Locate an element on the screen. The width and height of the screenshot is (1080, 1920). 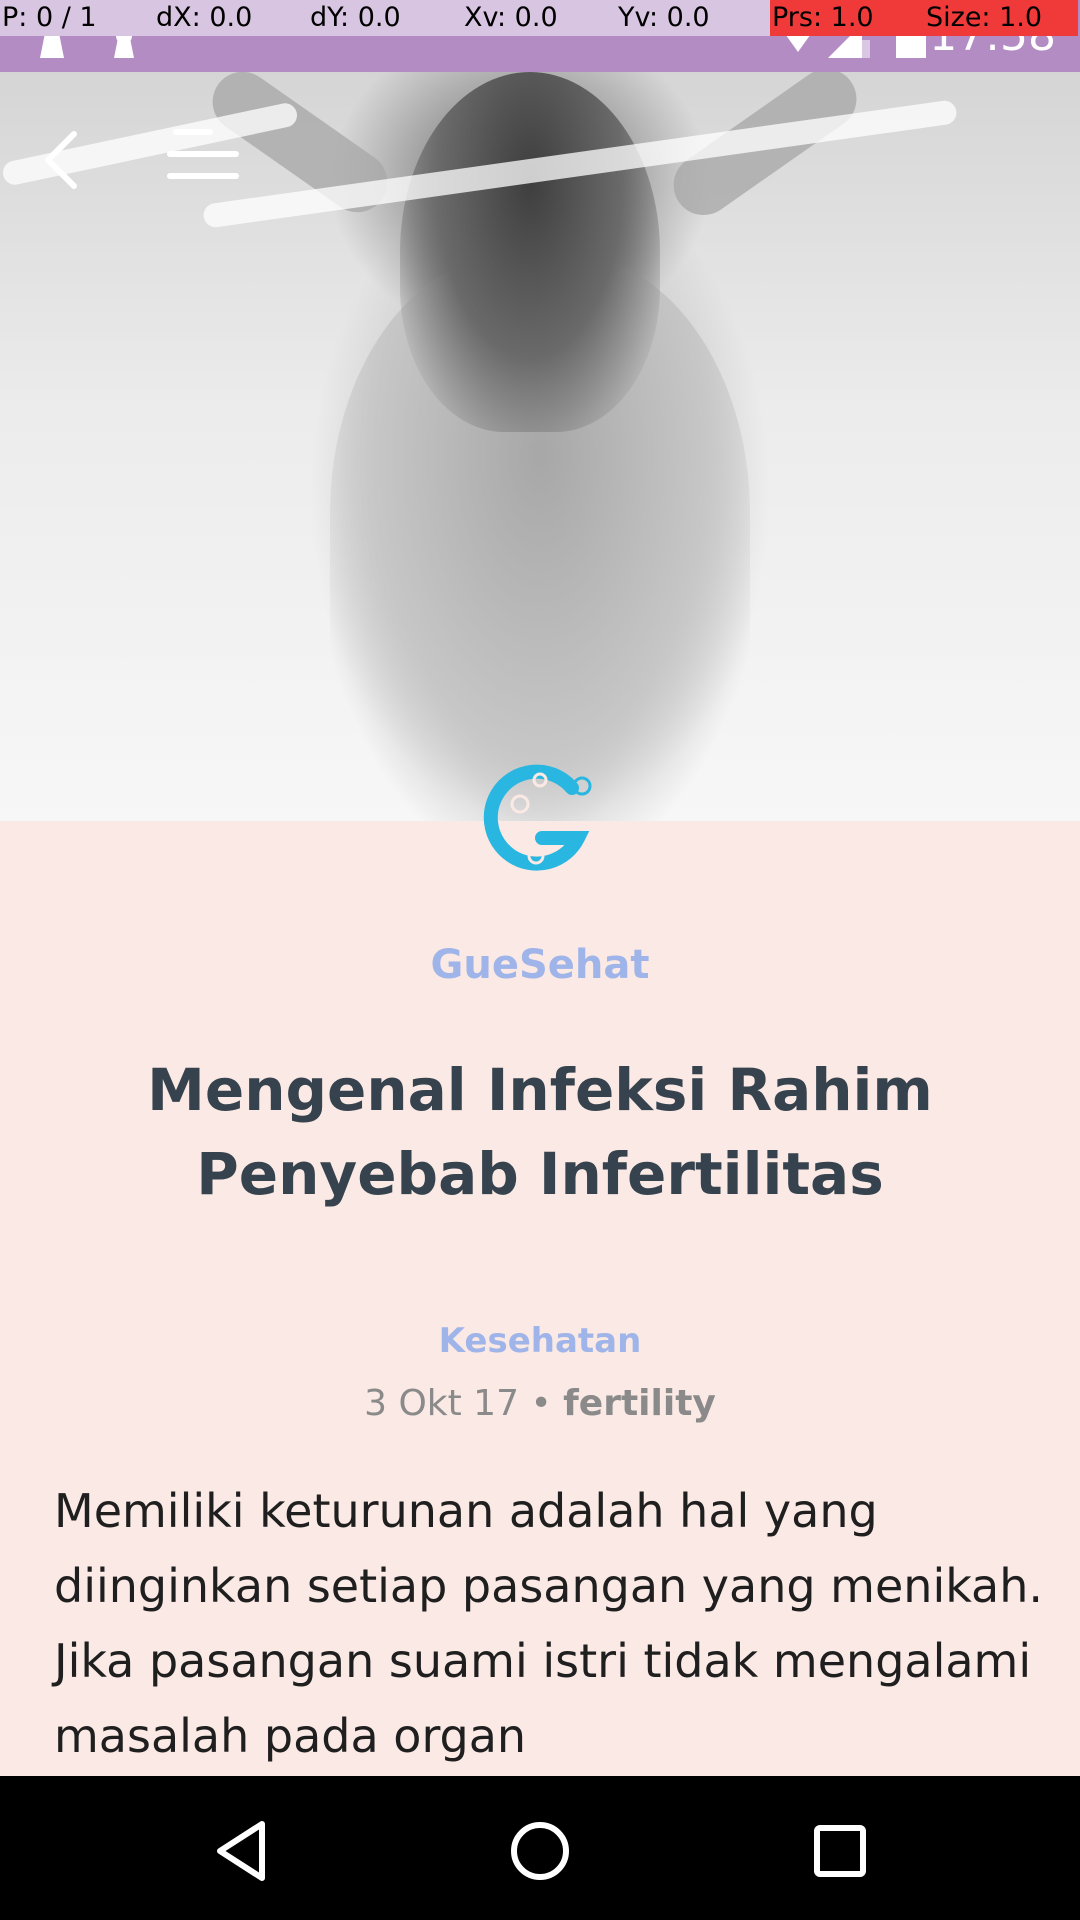
pointer-cell: dX: 0.0 is located at coordinates (231, 18).